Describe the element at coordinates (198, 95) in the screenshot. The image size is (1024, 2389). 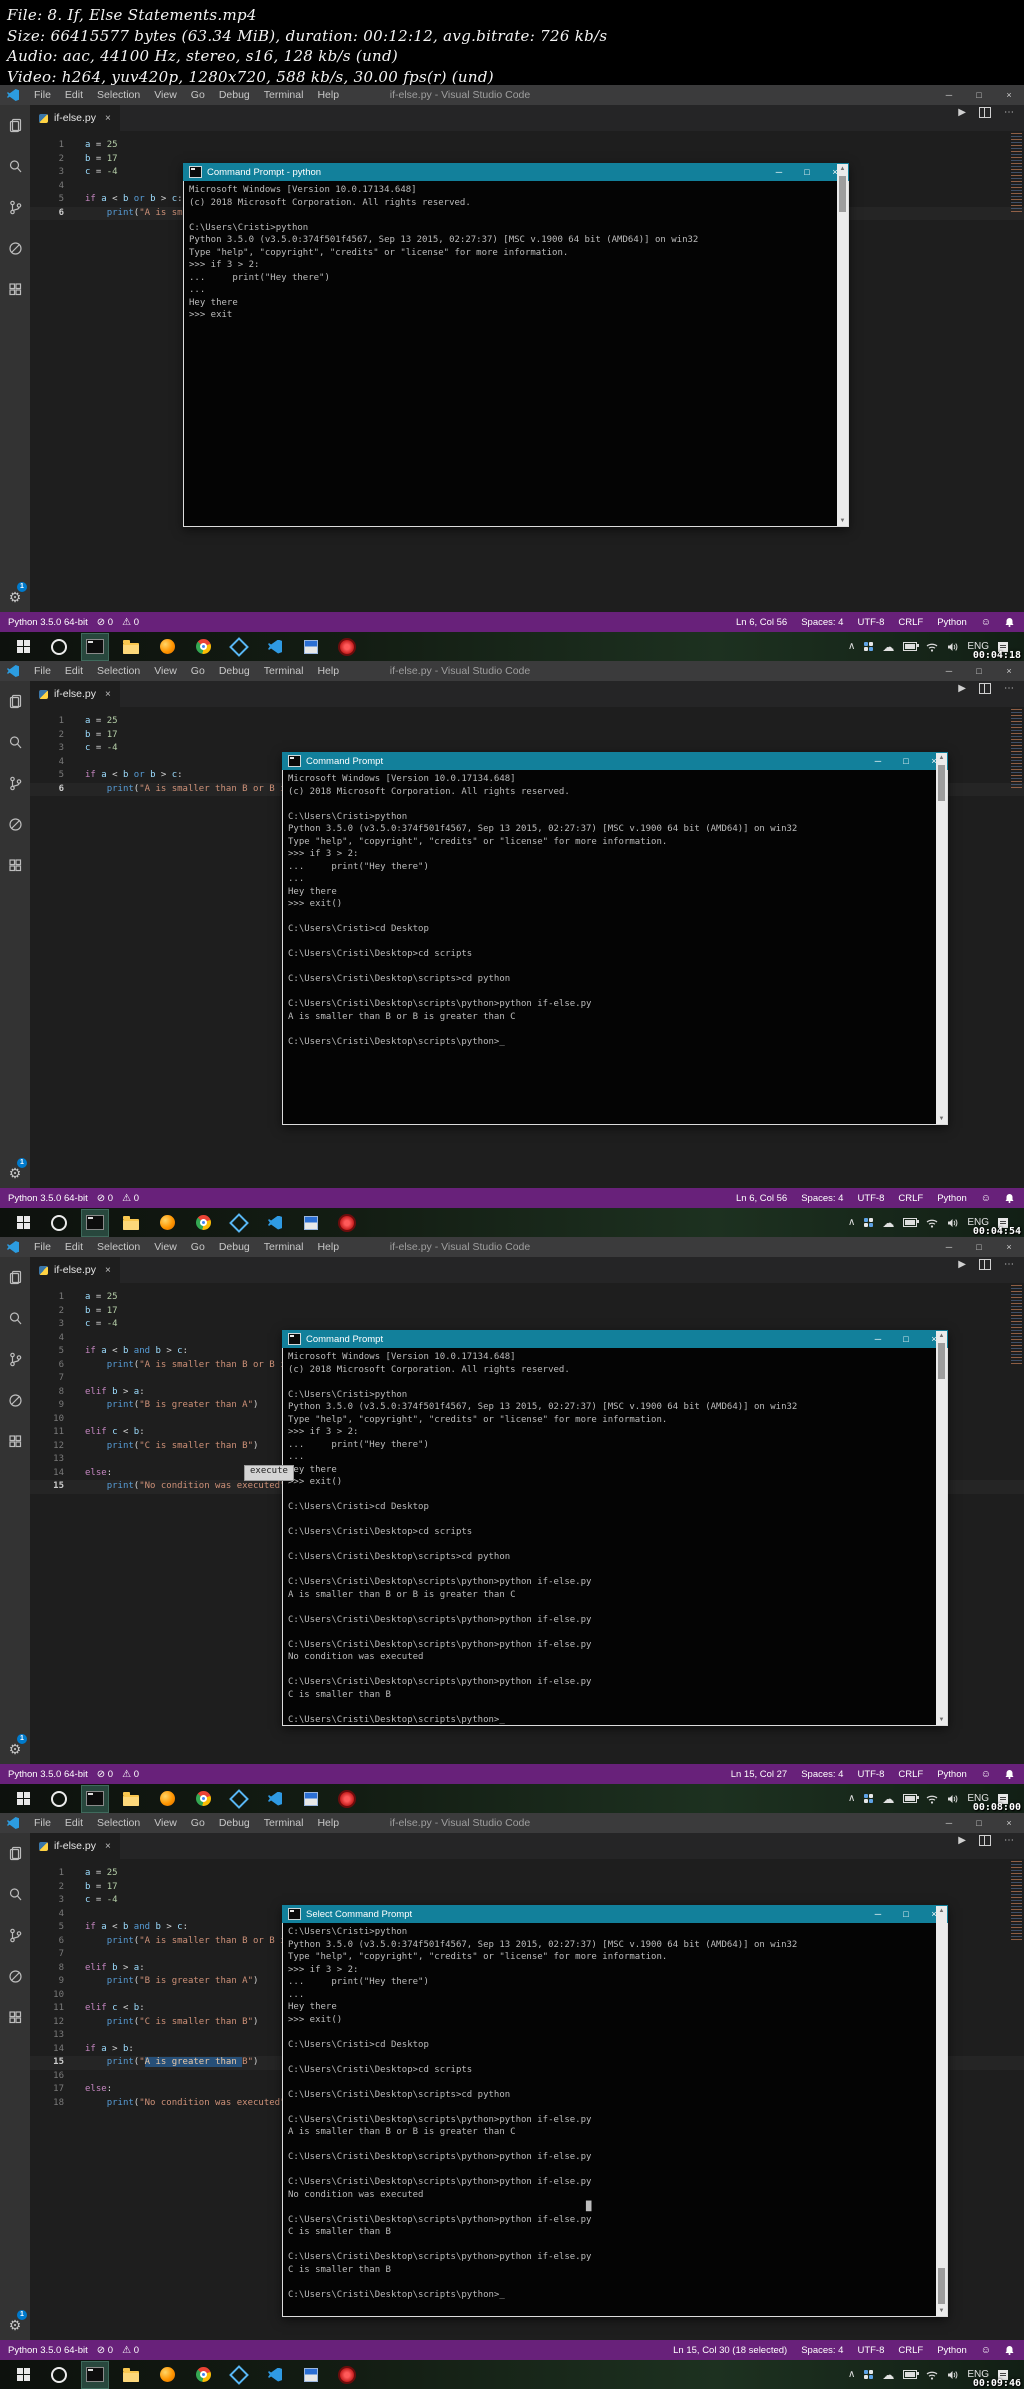
I see `menu-item: Go` at that location.